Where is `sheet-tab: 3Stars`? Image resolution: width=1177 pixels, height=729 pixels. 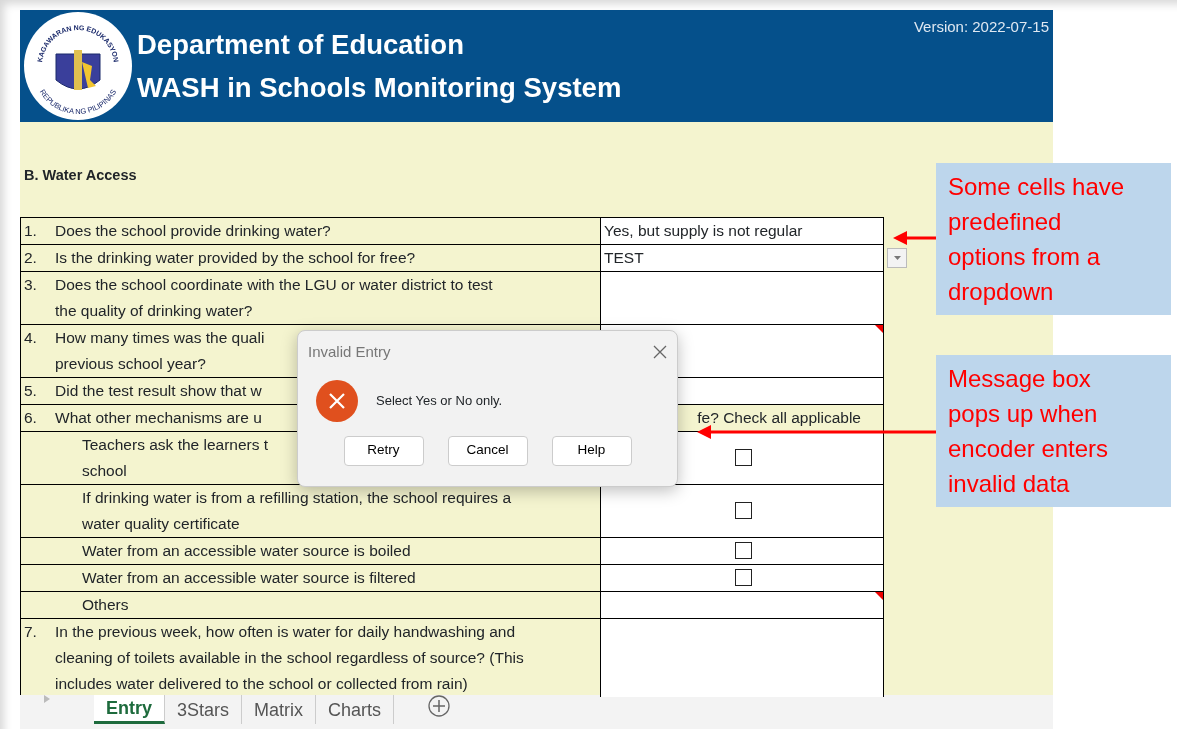
sheet-tab: 3Stars is located at coordinates (204, 709).